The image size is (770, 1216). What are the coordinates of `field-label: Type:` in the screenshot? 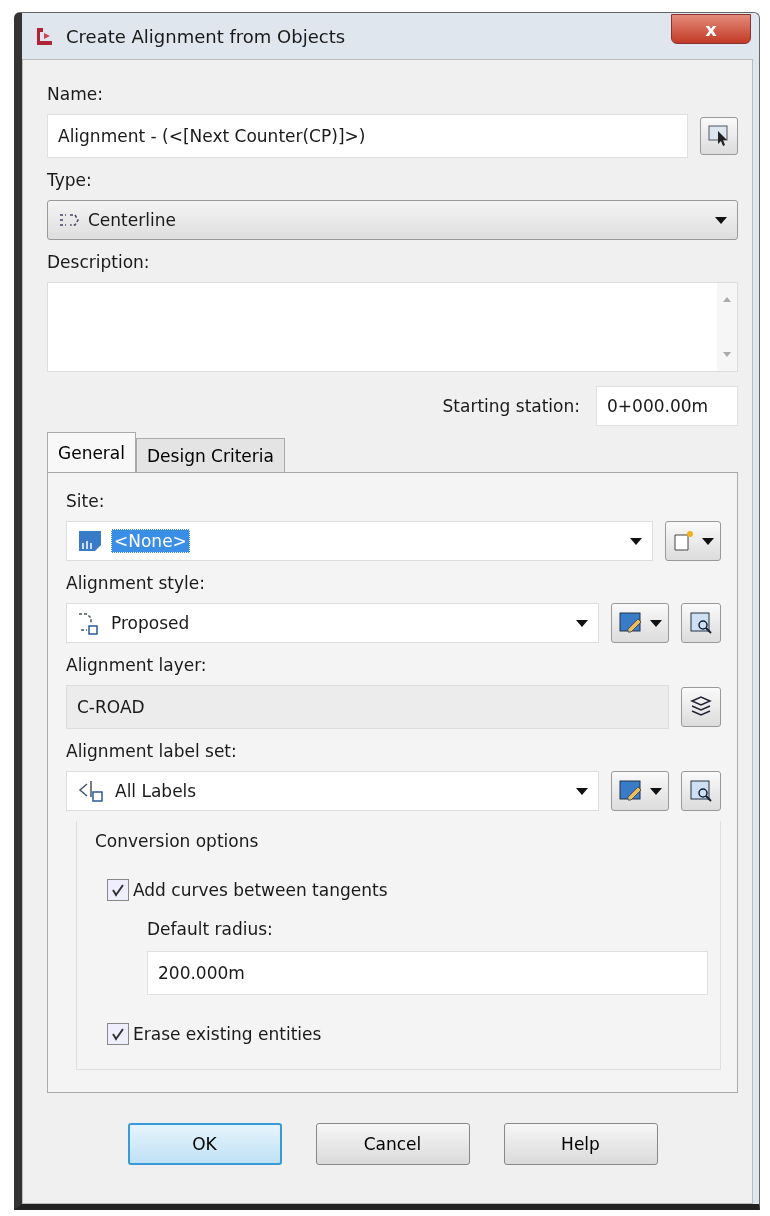 It's located at (70, 180).